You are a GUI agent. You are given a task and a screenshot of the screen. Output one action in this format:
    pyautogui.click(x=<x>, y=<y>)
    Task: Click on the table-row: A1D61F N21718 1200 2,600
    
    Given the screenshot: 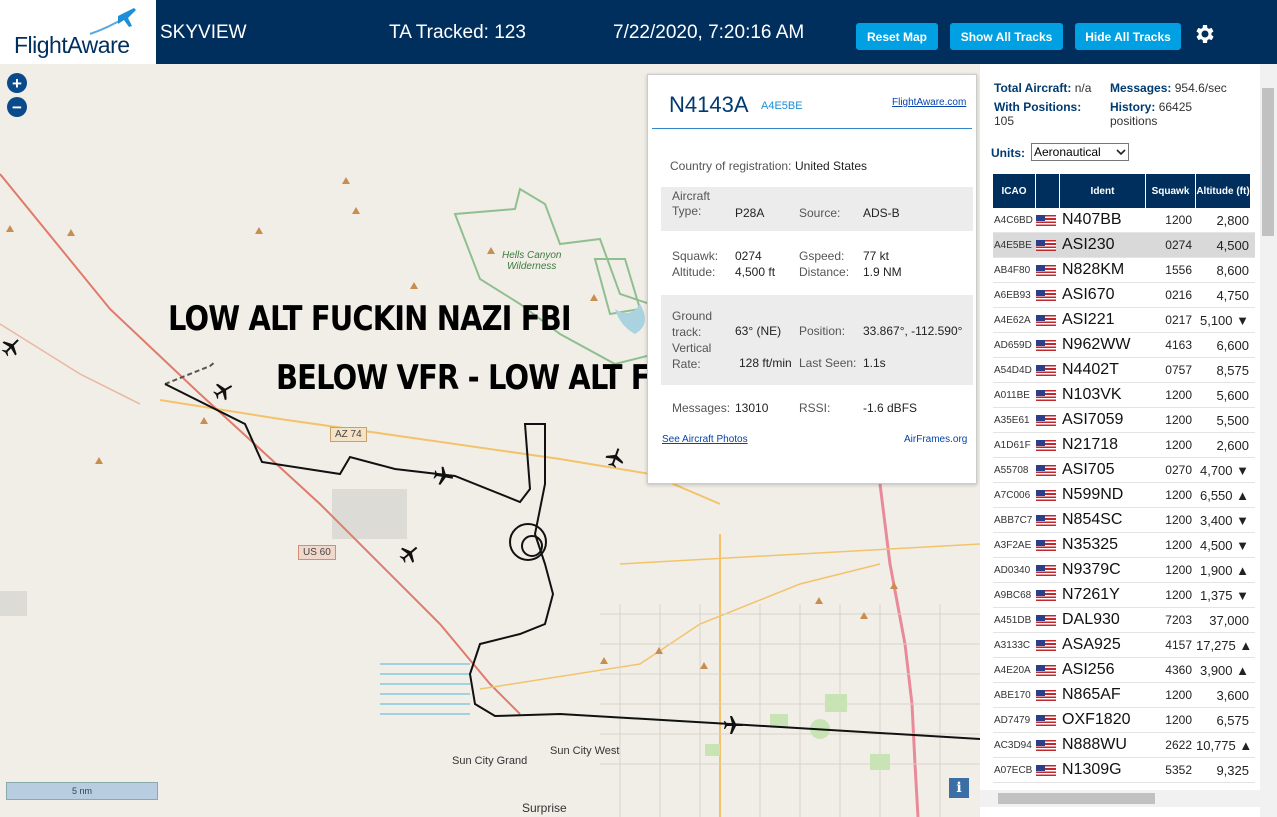 What is the action you would take?
    pyautogui.click(x=1124, y=445)
    